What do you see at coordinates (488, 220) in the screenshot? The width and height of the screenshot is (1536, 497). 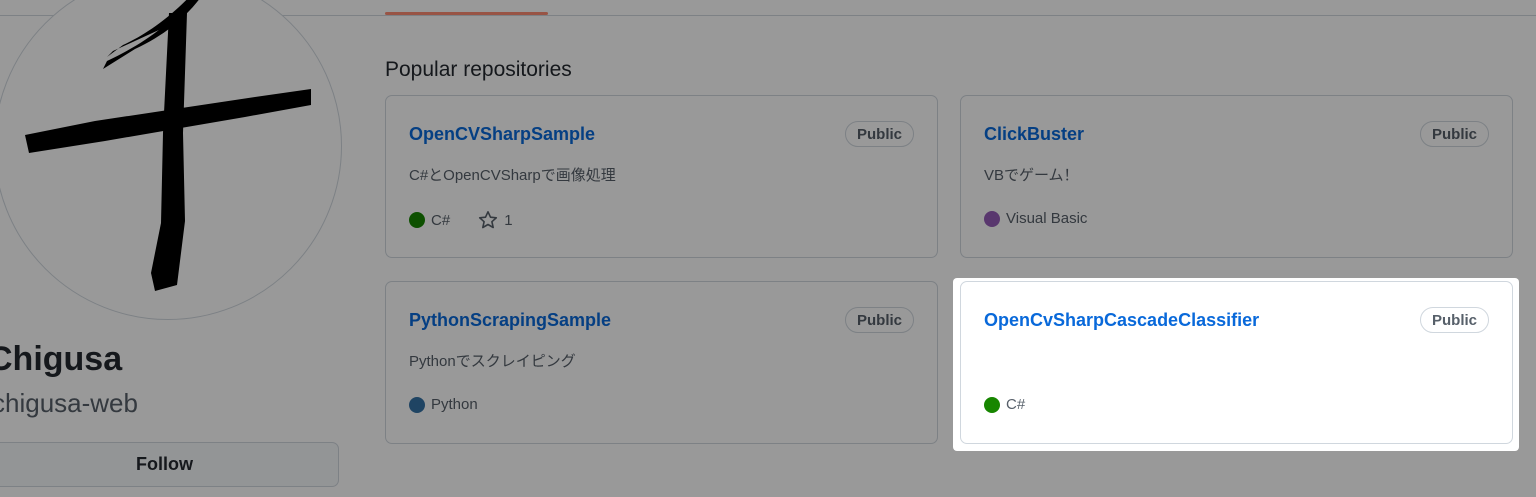 I see `star-icon` at bounding box center [488, 220].